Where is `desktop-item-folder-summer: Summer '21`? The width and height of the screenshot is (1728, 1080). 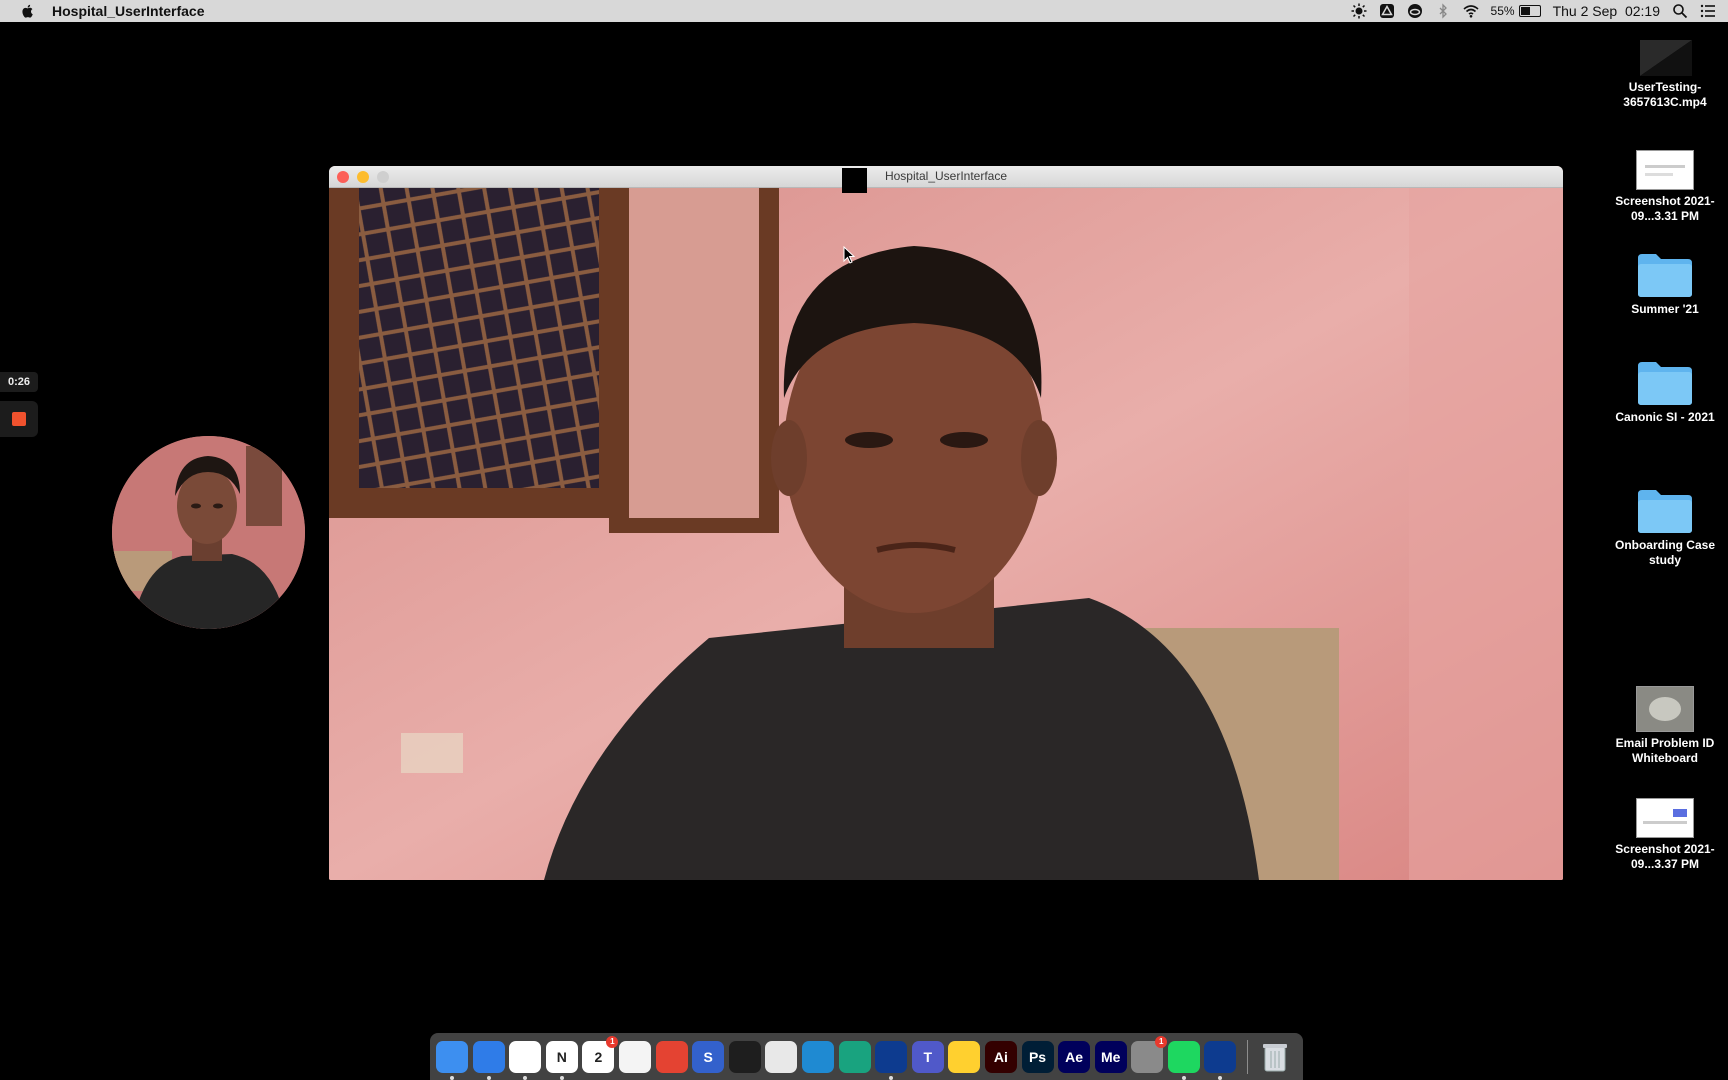 desktop-item-folder-summer: Summer '21 is located at coordinates (1663, 284).